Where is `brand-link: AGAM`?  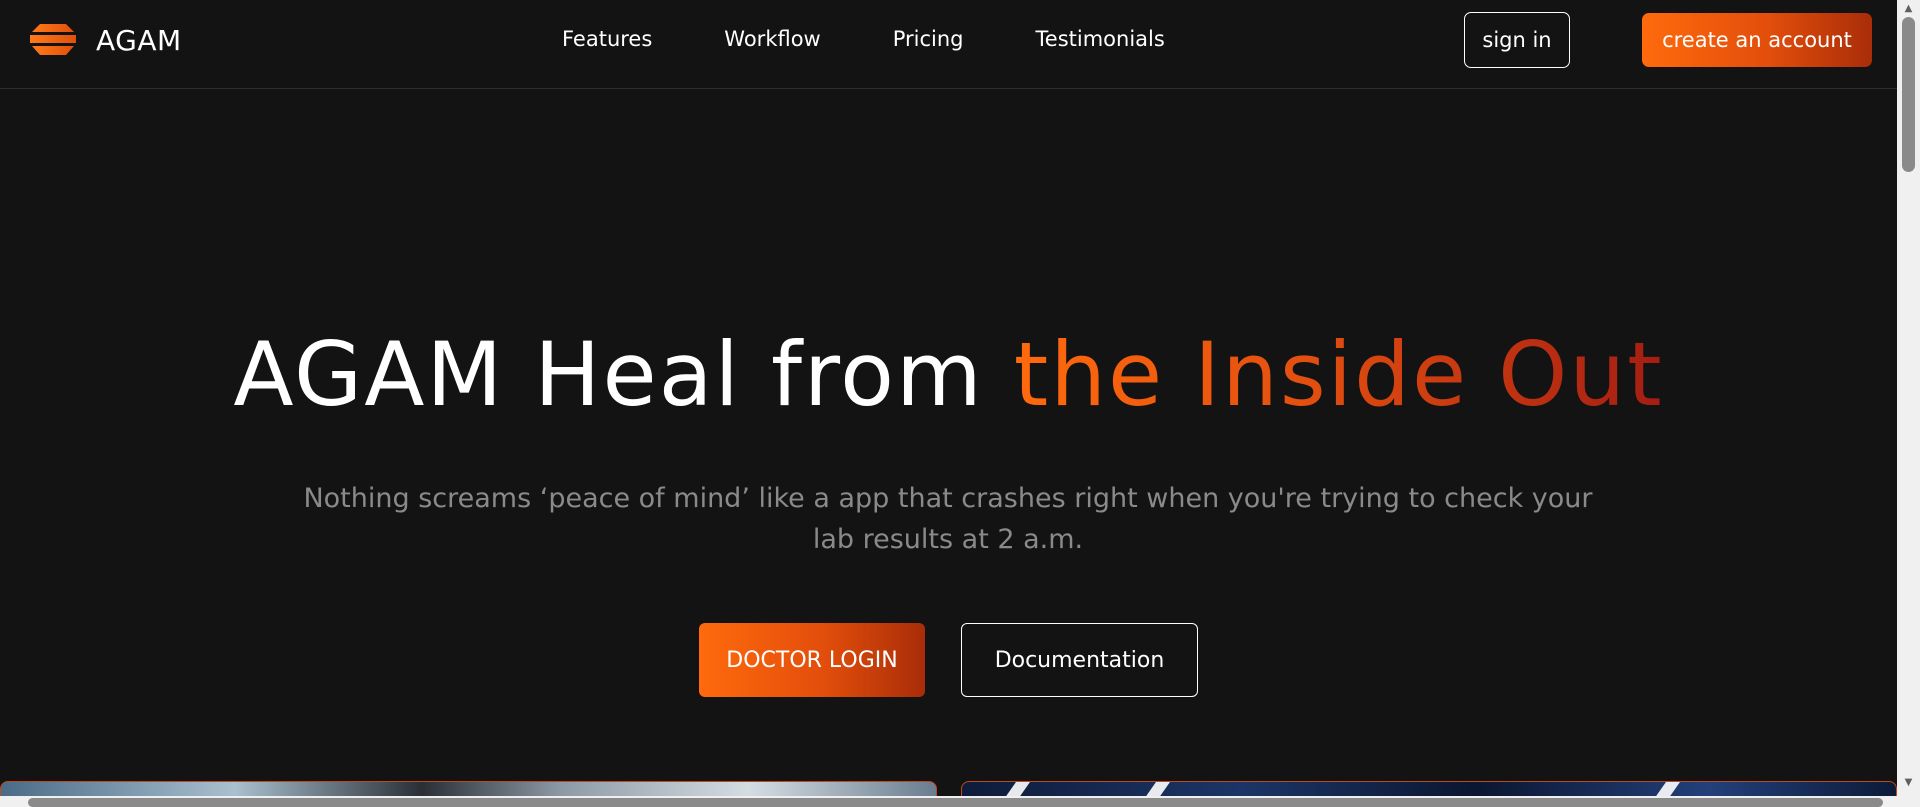
brand-link: AGAM is located at coordinates (104, 40).